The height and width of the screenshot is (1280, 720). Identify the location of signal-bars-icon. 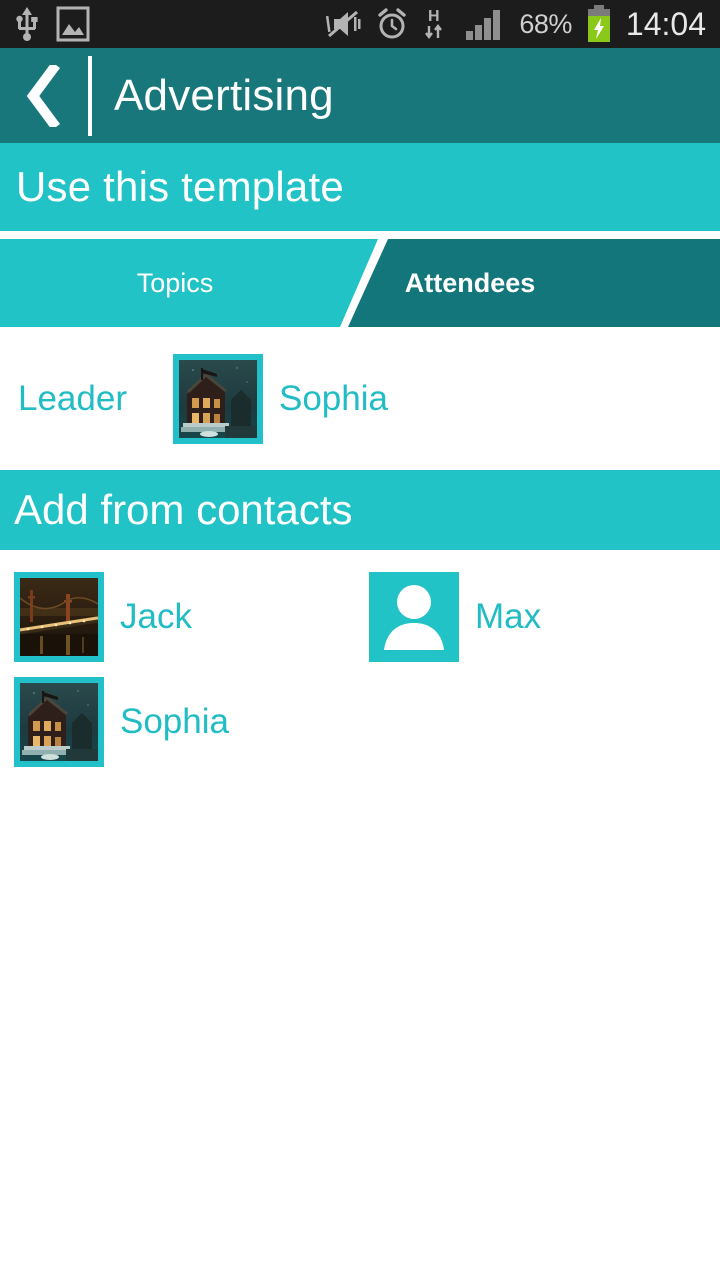
(485, 24).